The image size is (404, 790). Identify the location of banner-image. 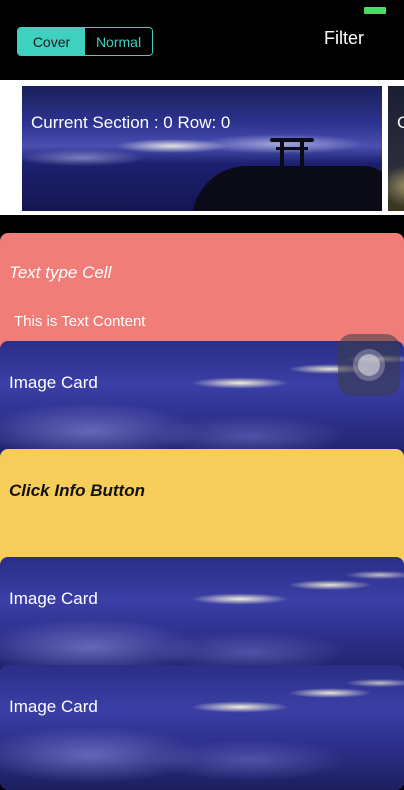
(396, 148).